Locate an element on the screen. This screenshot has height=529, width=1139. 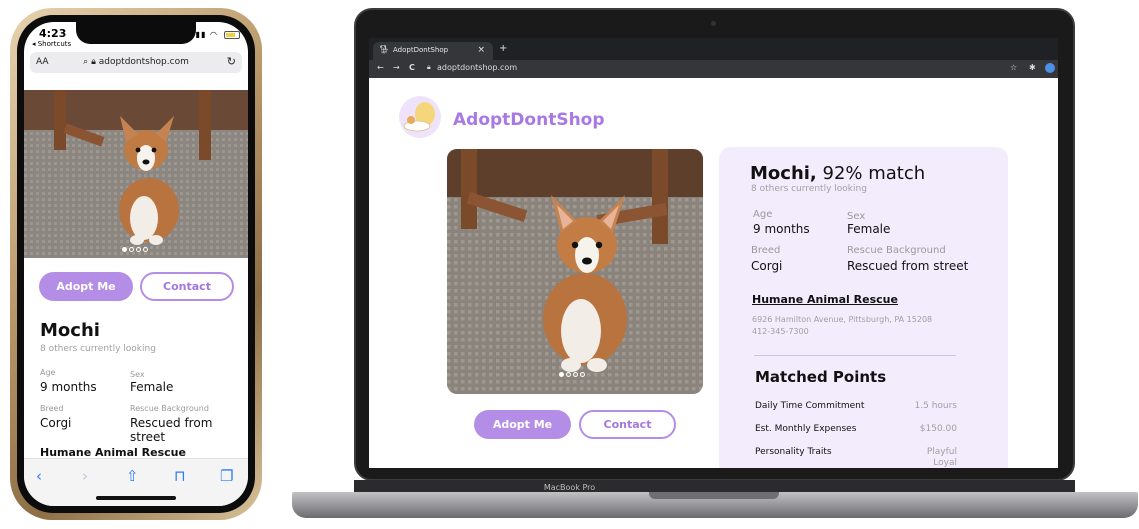
device-label: MacBook Pro is located at coordinates (569, 487).